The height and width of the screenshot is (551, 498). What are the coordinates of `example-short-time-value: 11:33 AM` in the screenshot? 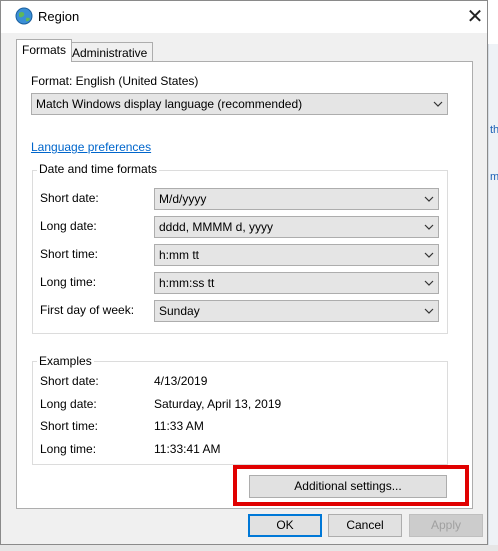 It's located at (179, 426).